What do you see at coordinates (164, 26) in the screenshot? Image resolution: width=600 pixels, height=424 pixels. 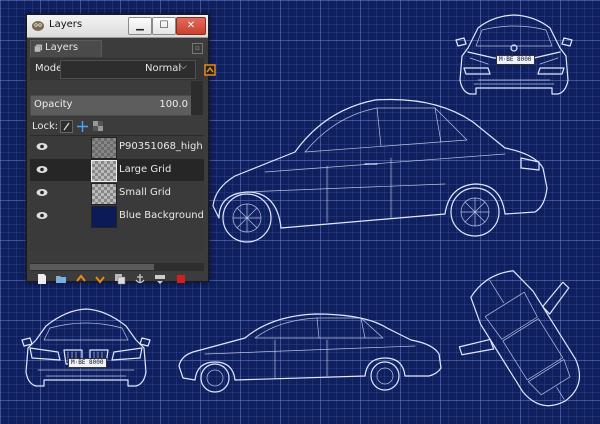 I see `maximize-button: ☐` at bounding box center [164, 26].